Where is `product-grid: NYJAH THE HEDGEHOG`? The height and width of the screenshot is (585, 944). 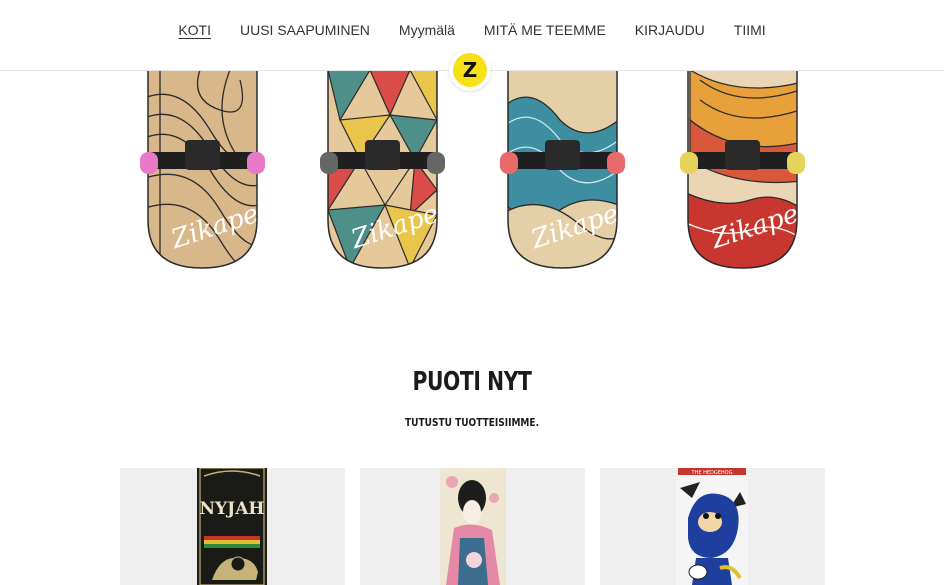
product-grid: NYJAH THE HEDGEHOG is located at coordinates (472, 526).